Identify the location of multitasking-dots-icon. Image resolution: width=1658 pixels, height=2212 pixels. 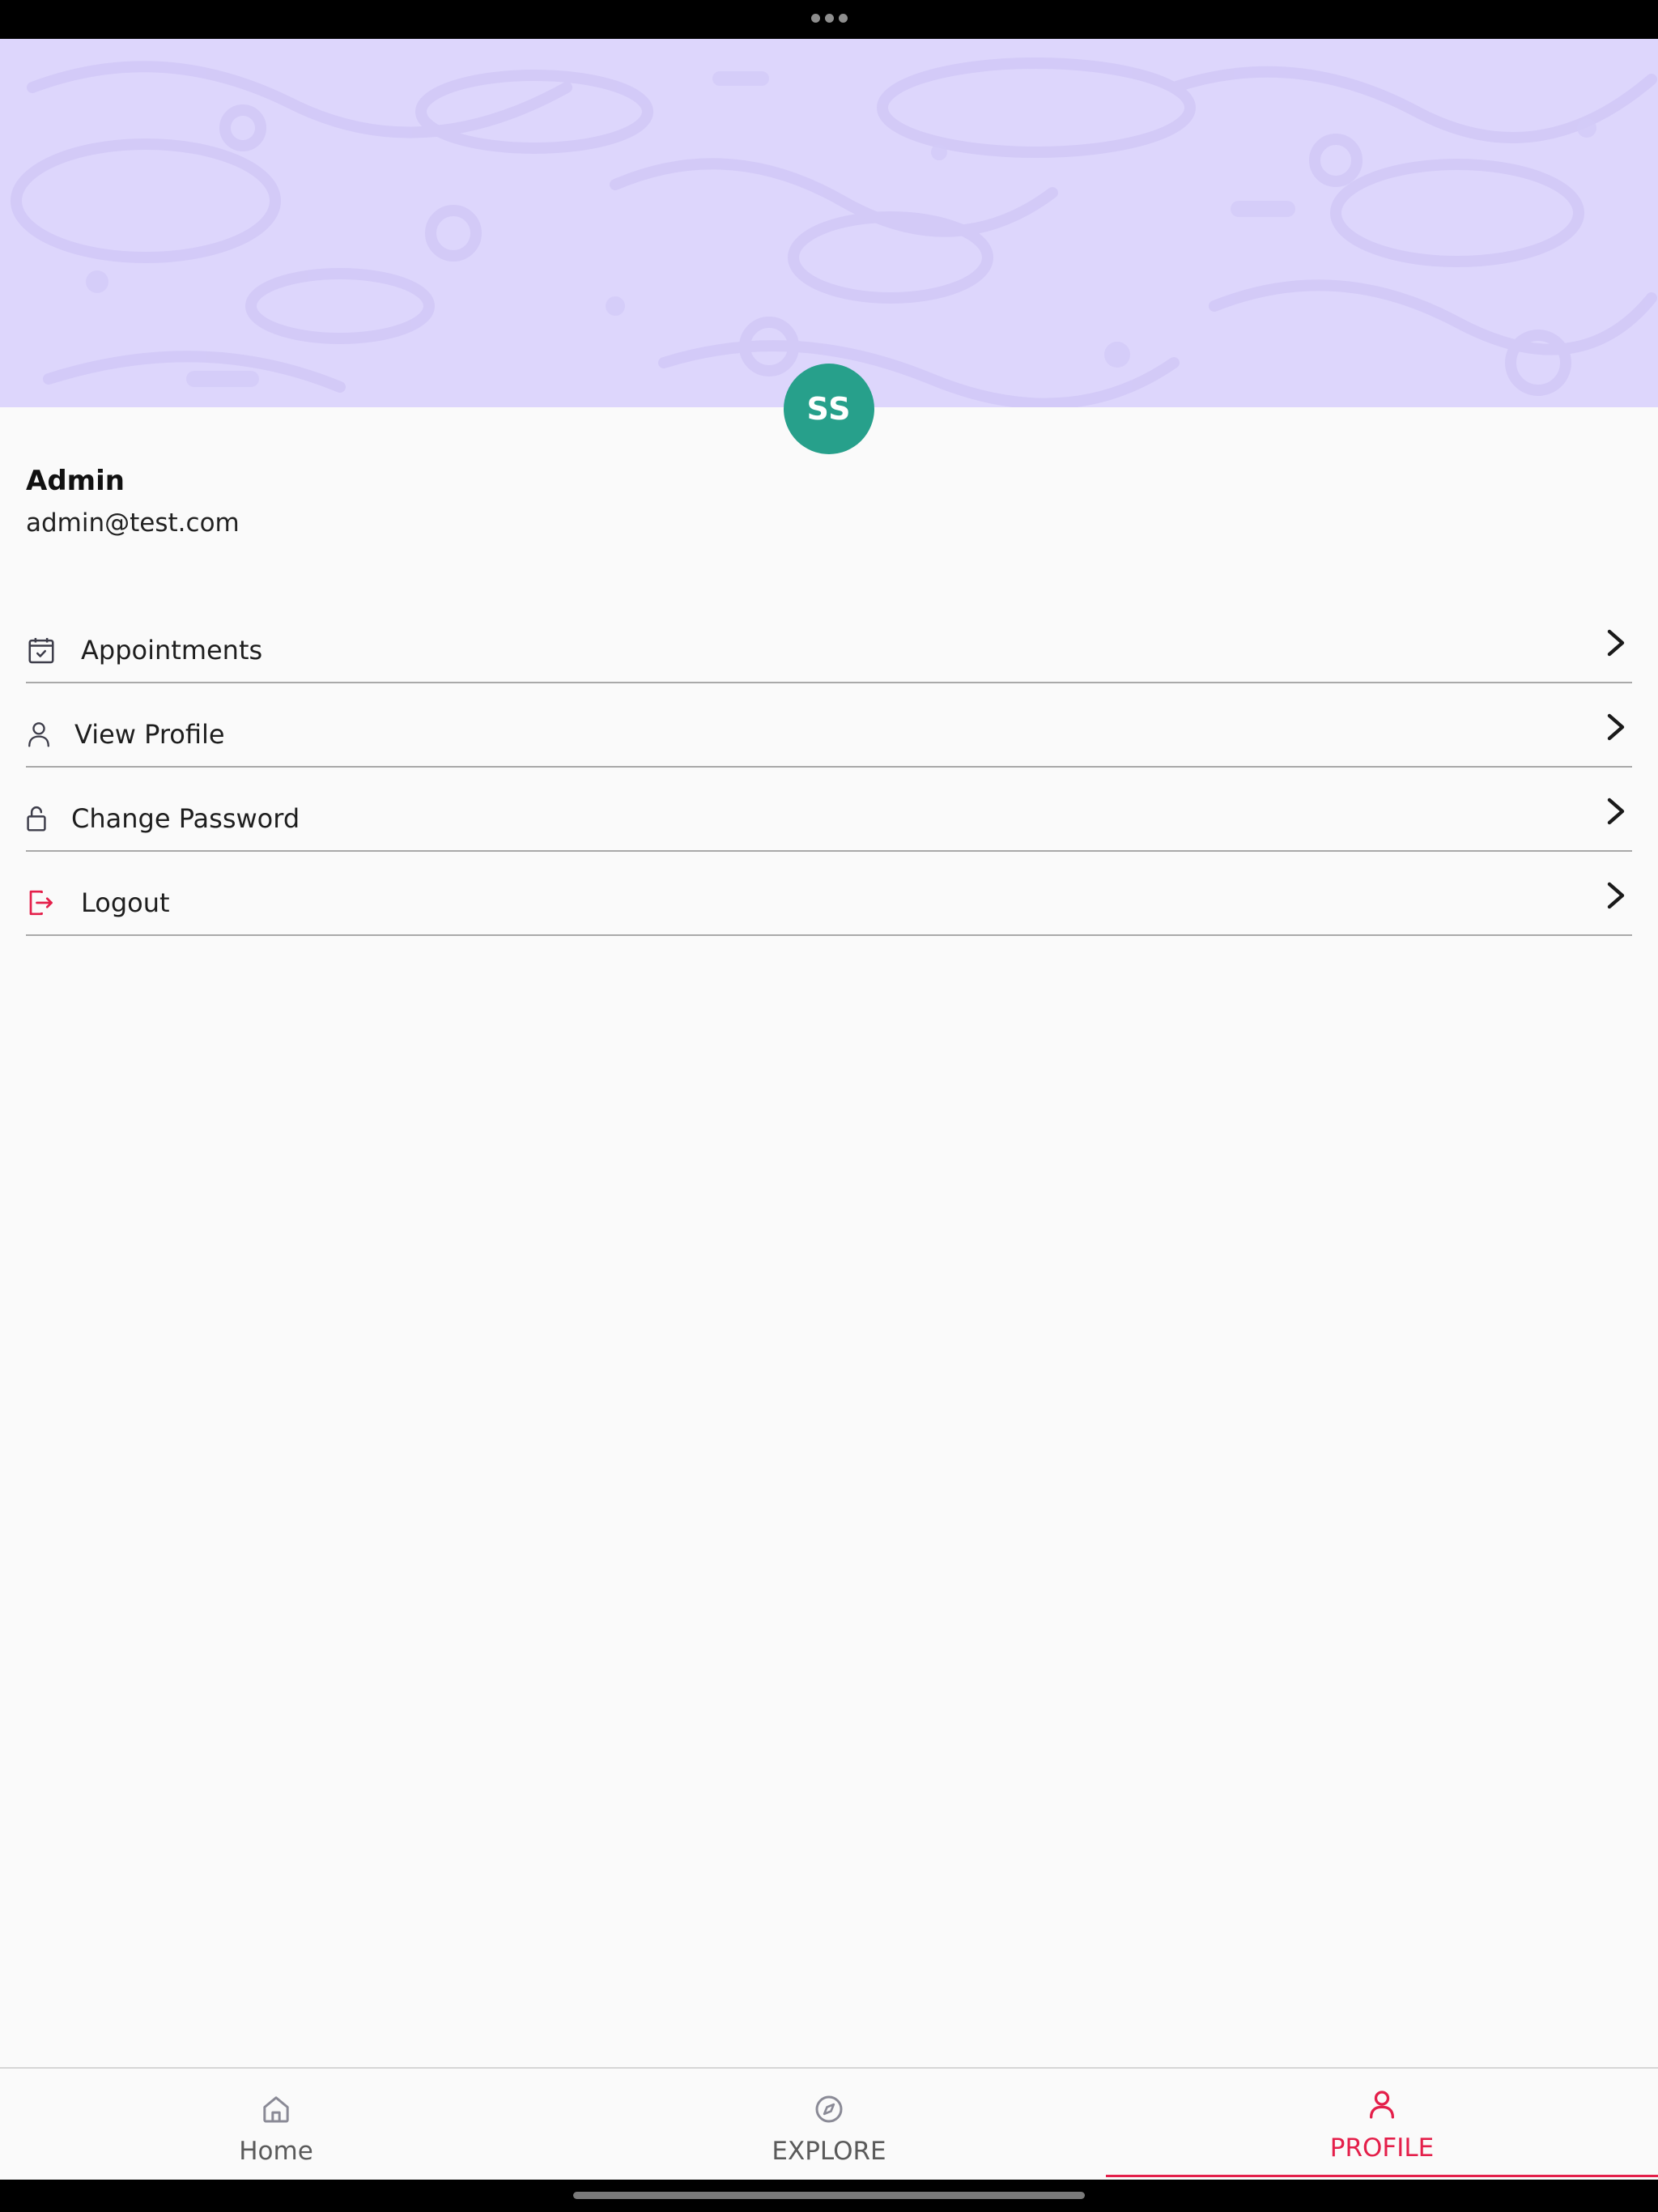
(829, 19).